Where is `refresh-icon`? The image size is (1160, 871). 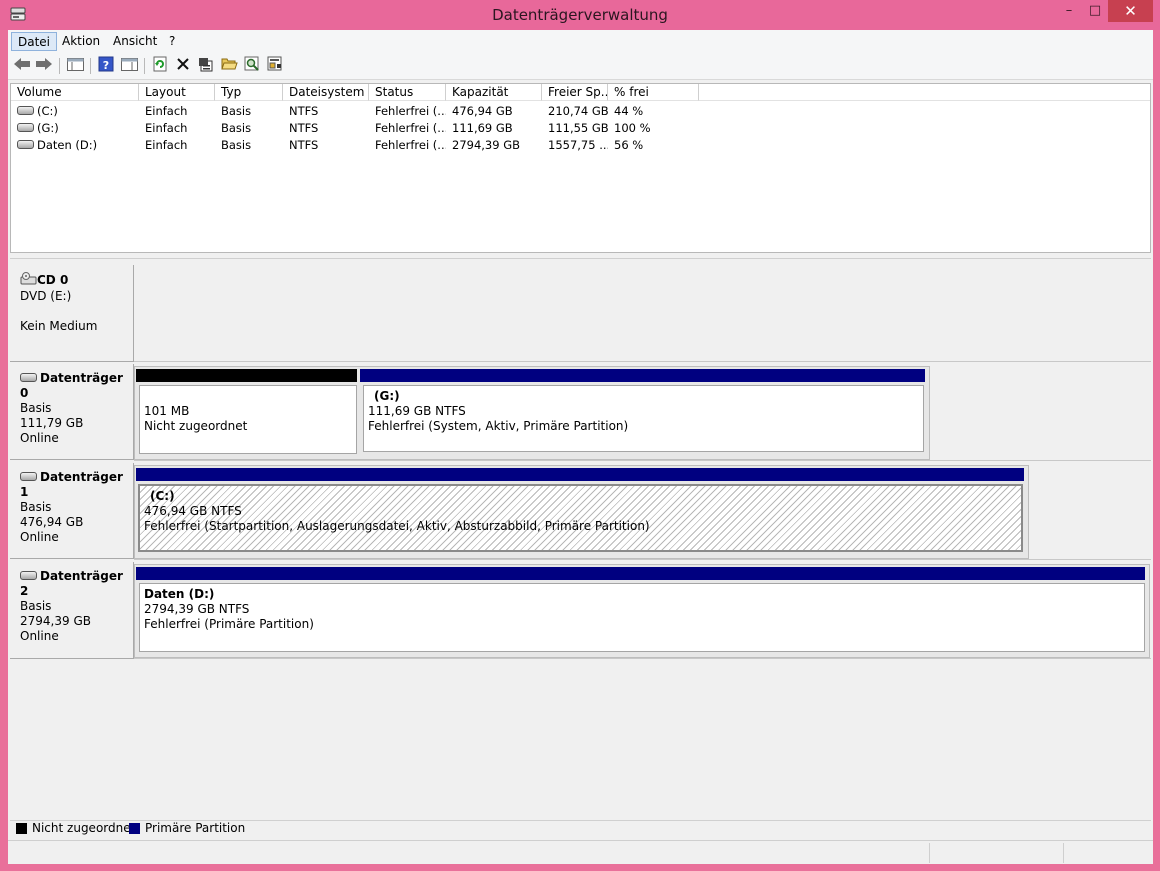 refresh-icon is located at coordinates (160, 66).